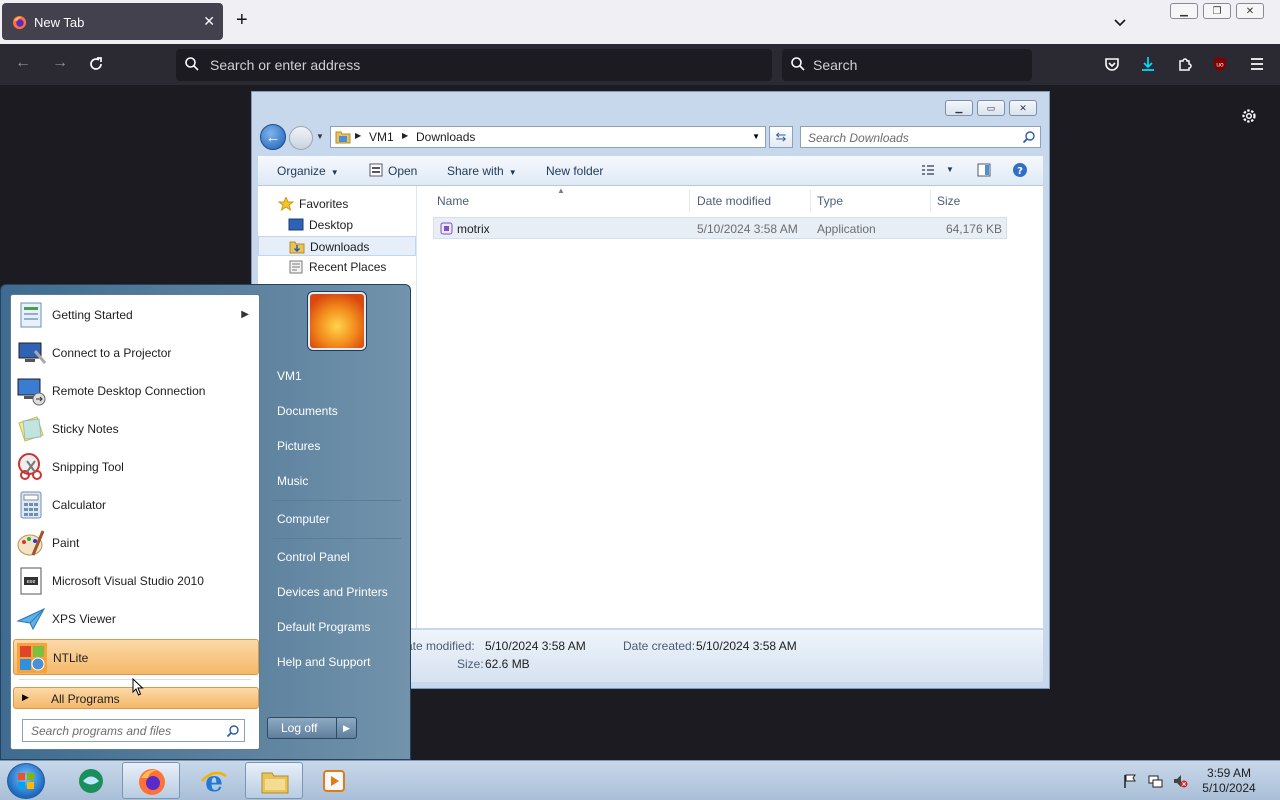 The image size is (1280, 800). What do you see at coordinates (846, 229) in the screenshot?
I see `file-type: Application` at bounding box center [846, 229].